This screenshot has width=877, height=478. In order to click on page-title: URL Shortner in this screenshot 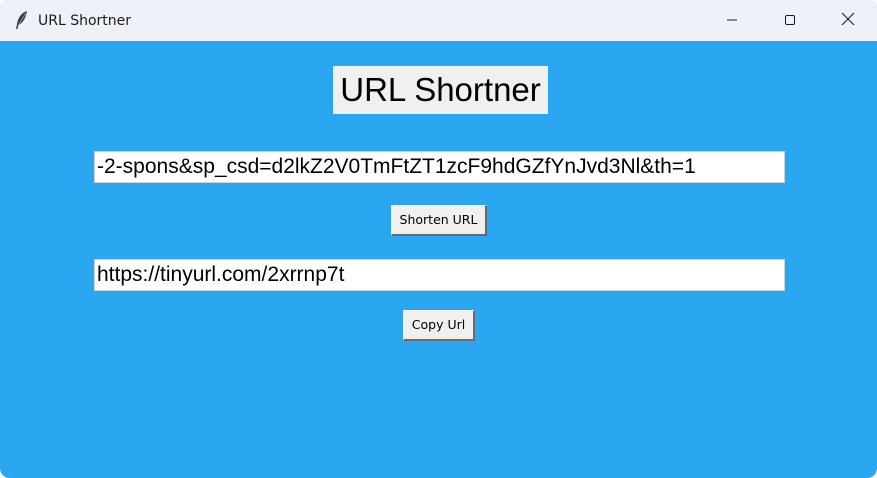, I will do `click(440, 90)`.